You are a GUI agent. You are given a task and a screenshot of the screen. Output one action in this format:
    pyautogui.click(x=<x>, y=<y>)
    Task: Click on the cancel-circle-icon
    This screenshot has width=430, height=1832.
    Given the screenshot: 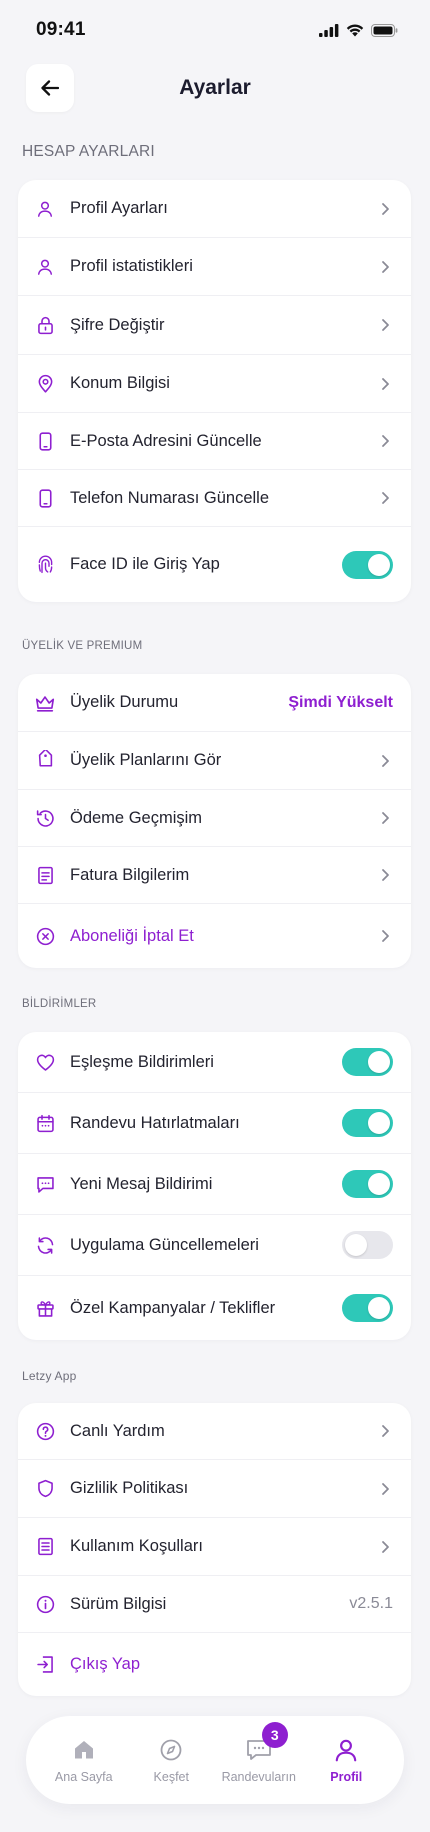 What is the action you would take?
    pyautogui.click(x=45, y=936)
    